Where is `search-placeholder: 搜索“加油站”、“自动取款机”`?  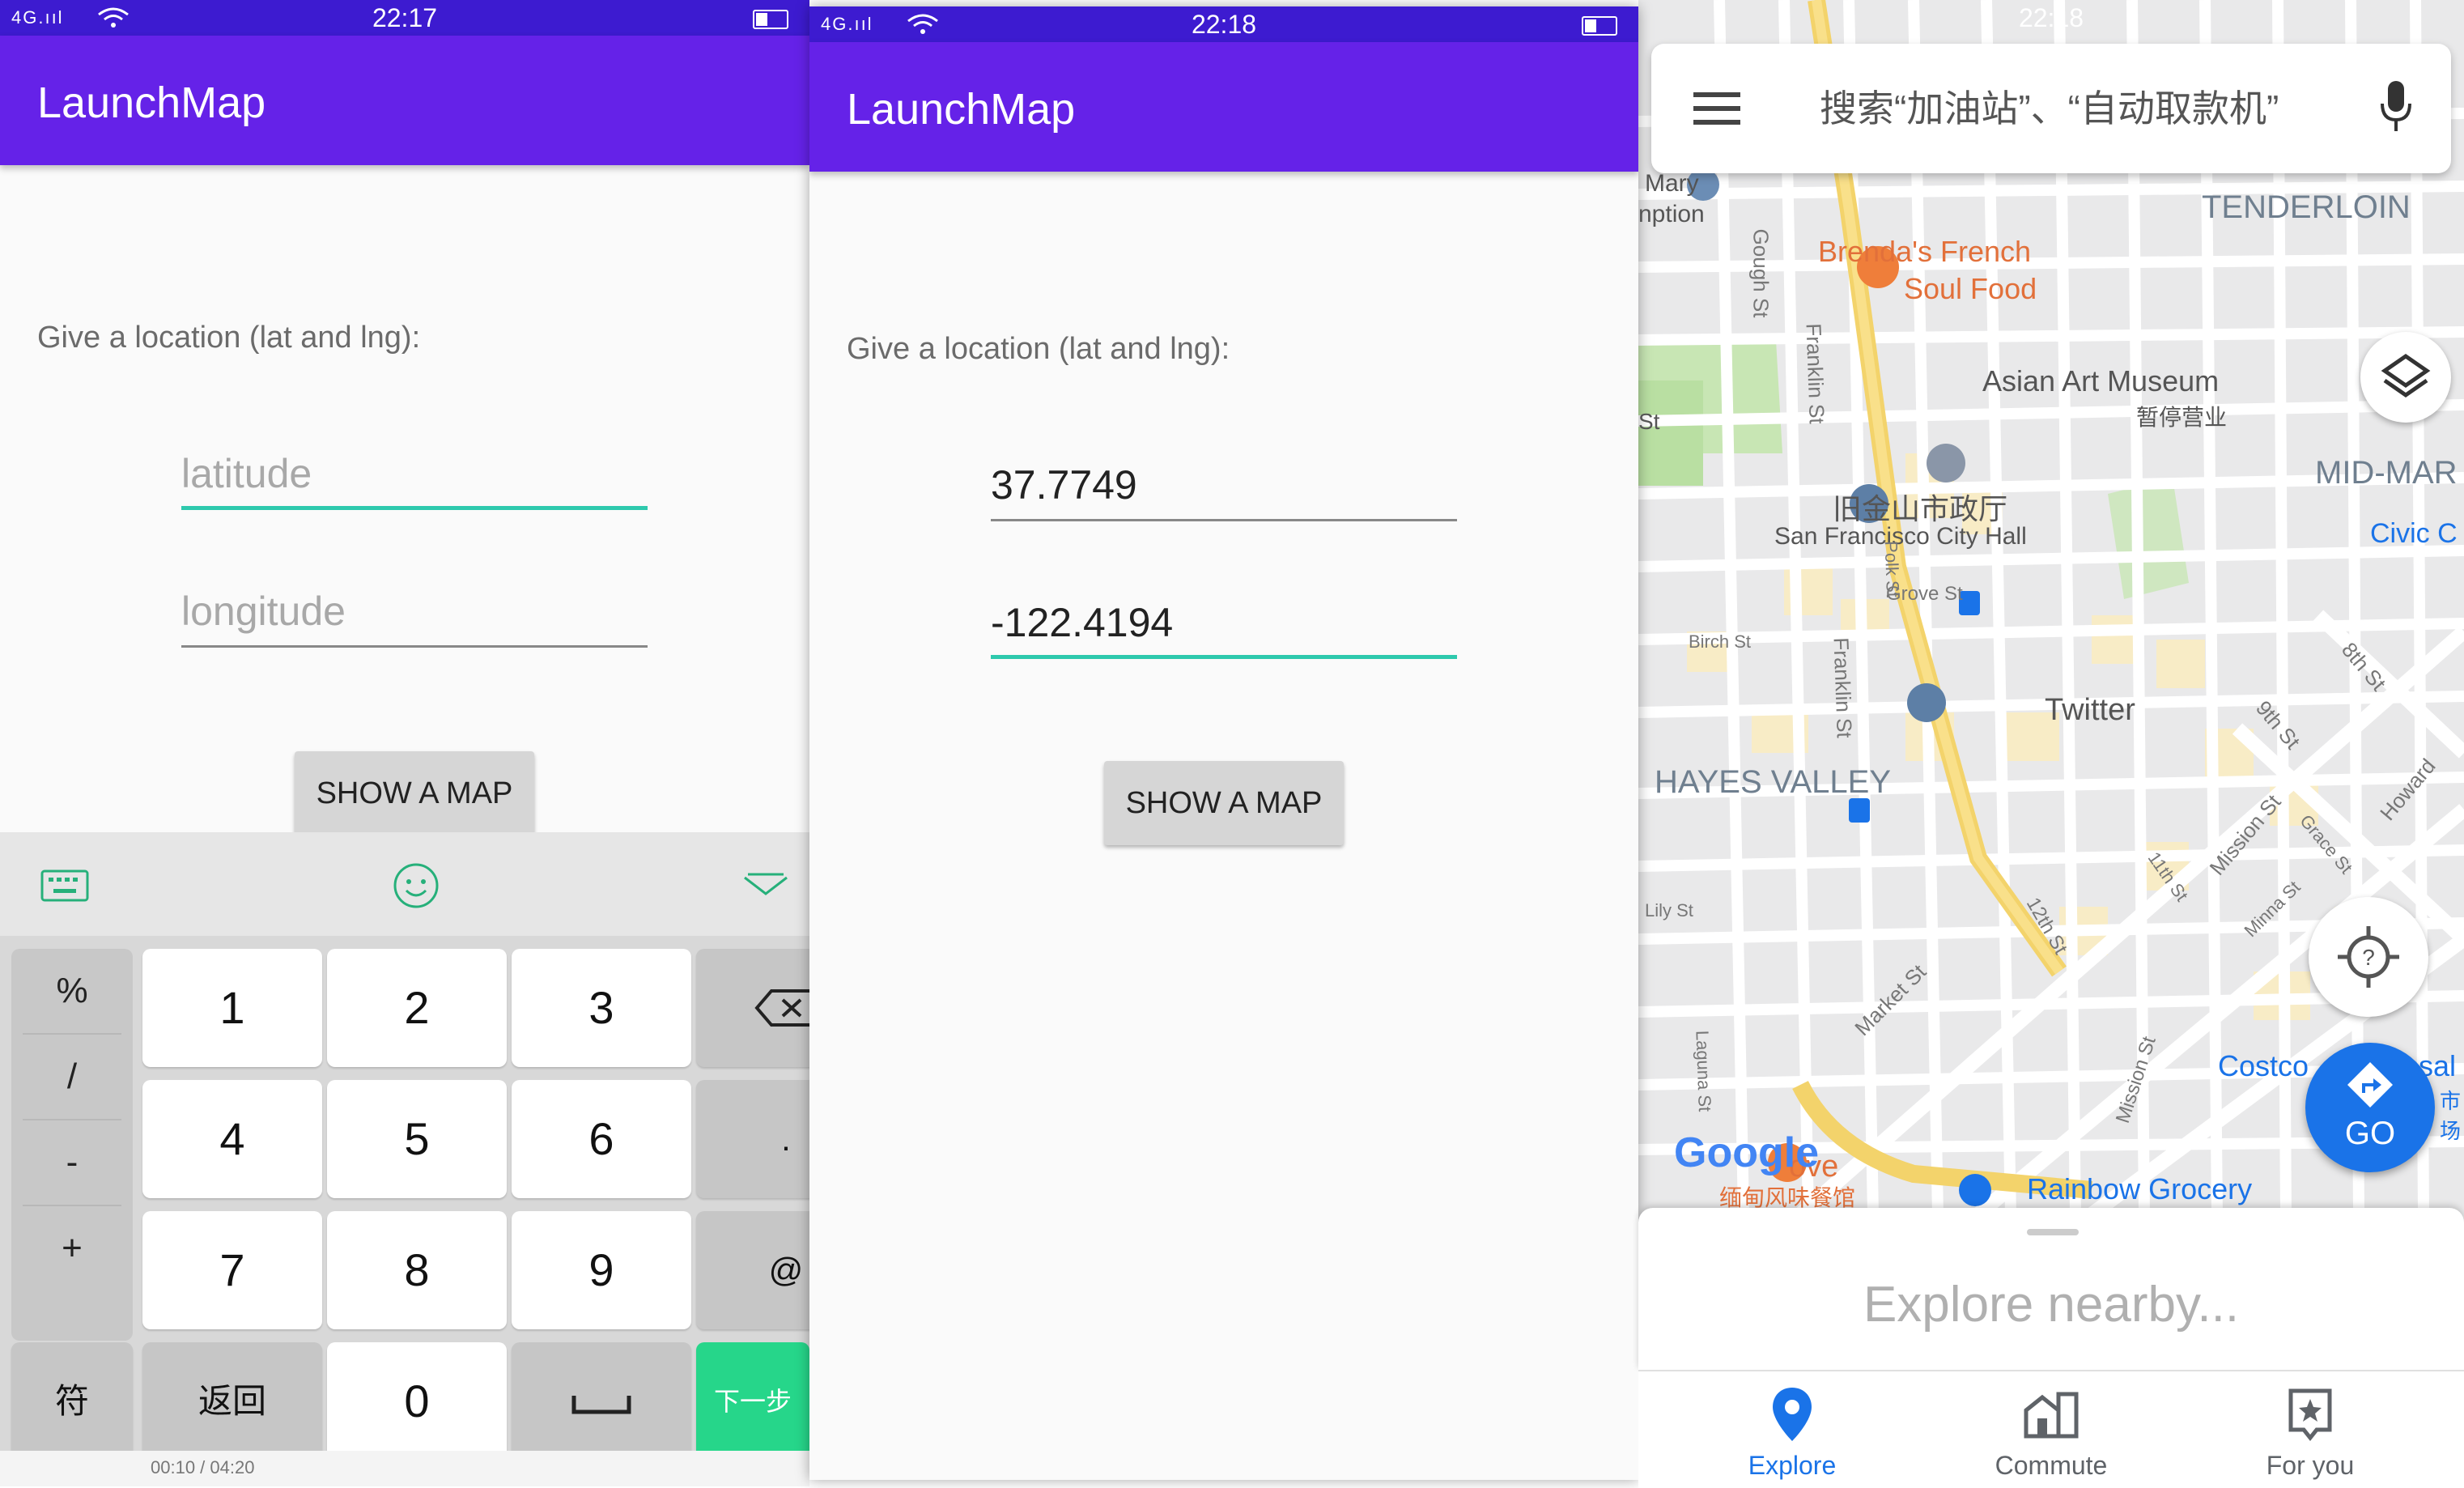
search-placeholder: 搜索“加油站”、“自动取款机” is located at coordinates (2049, 106).